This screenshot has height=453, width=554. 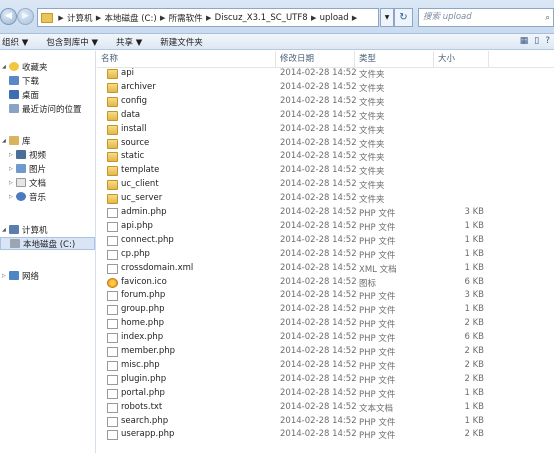 I want to click on column-name: 名称, so click(x=186, y=59).